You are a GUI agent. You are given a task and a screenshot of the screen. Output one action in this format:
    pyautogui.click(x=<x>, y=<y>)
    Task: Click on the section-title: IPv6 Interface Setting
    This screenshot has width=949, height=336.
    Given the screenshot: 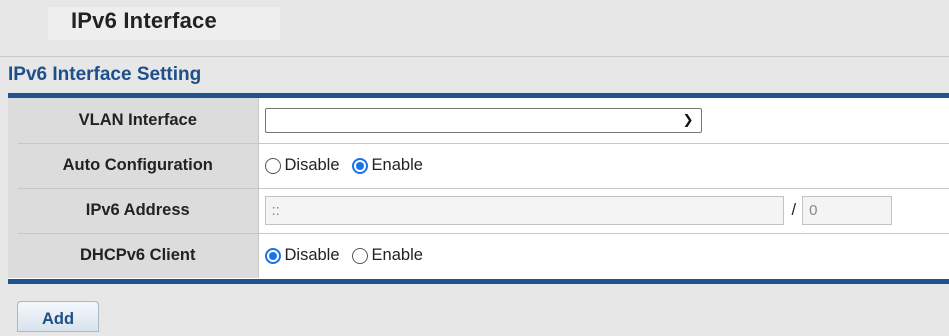 What is the action you would take?
    pyautogui.click(x=104, y=75)
    